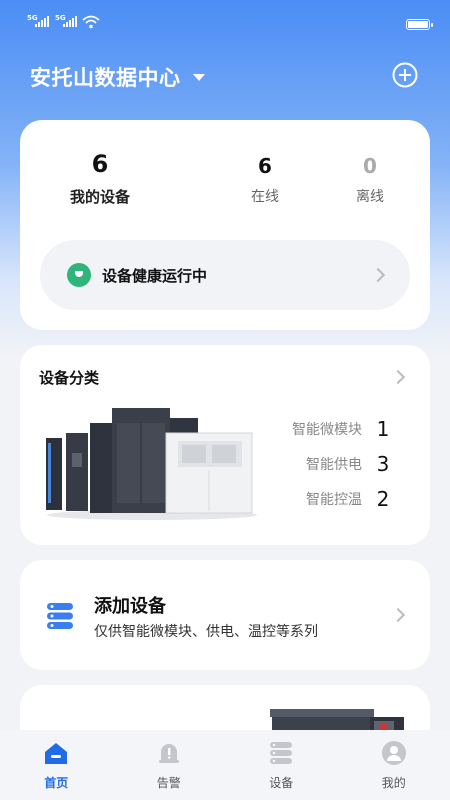 The width and height of the screenshot is (450, 800). Describe the element at coordinates (225, 275) in the screenshot. I see `health-status-row: 设备健康运行中` at that location.